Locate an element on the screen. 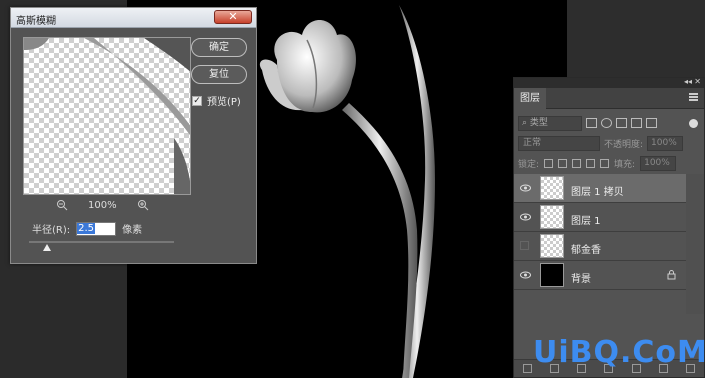  layer-name: 图层 1 is located at coordinates (586, 221).